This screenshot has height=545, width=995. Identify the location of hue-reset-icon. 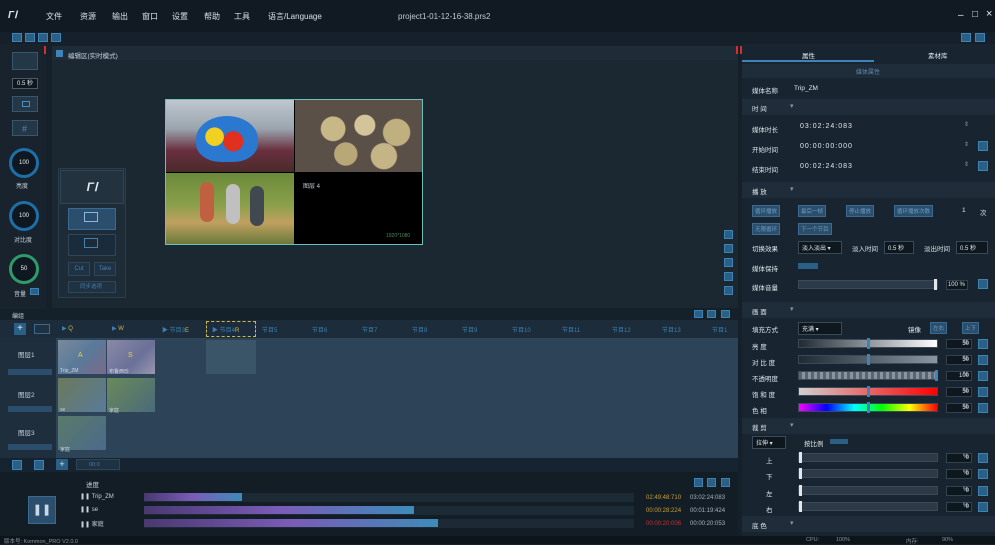
(983, 408).